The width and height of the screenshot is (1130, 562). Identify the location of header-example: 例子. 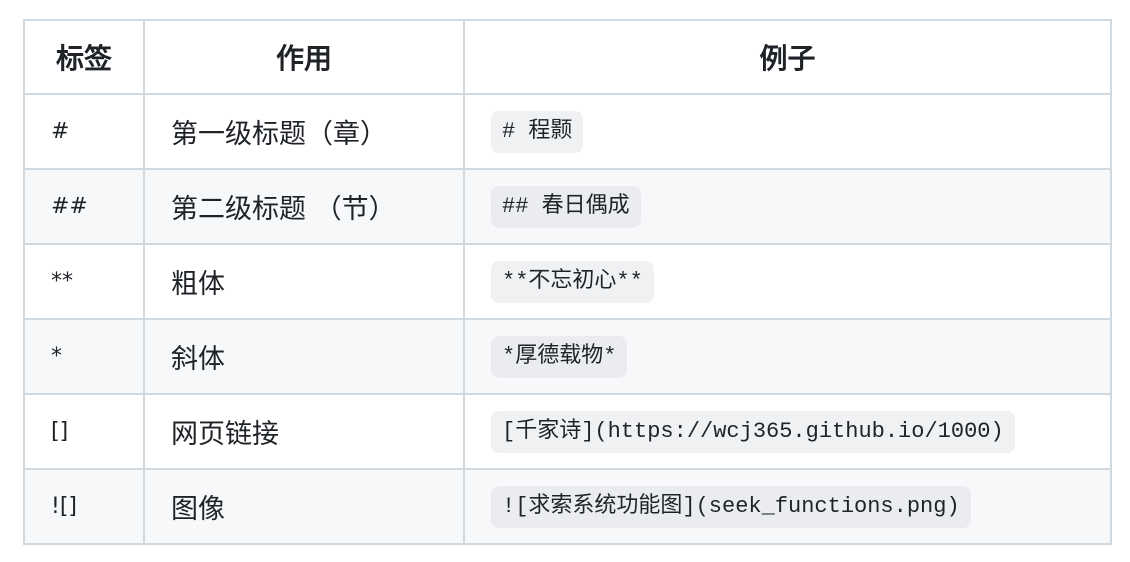
(787, 57).